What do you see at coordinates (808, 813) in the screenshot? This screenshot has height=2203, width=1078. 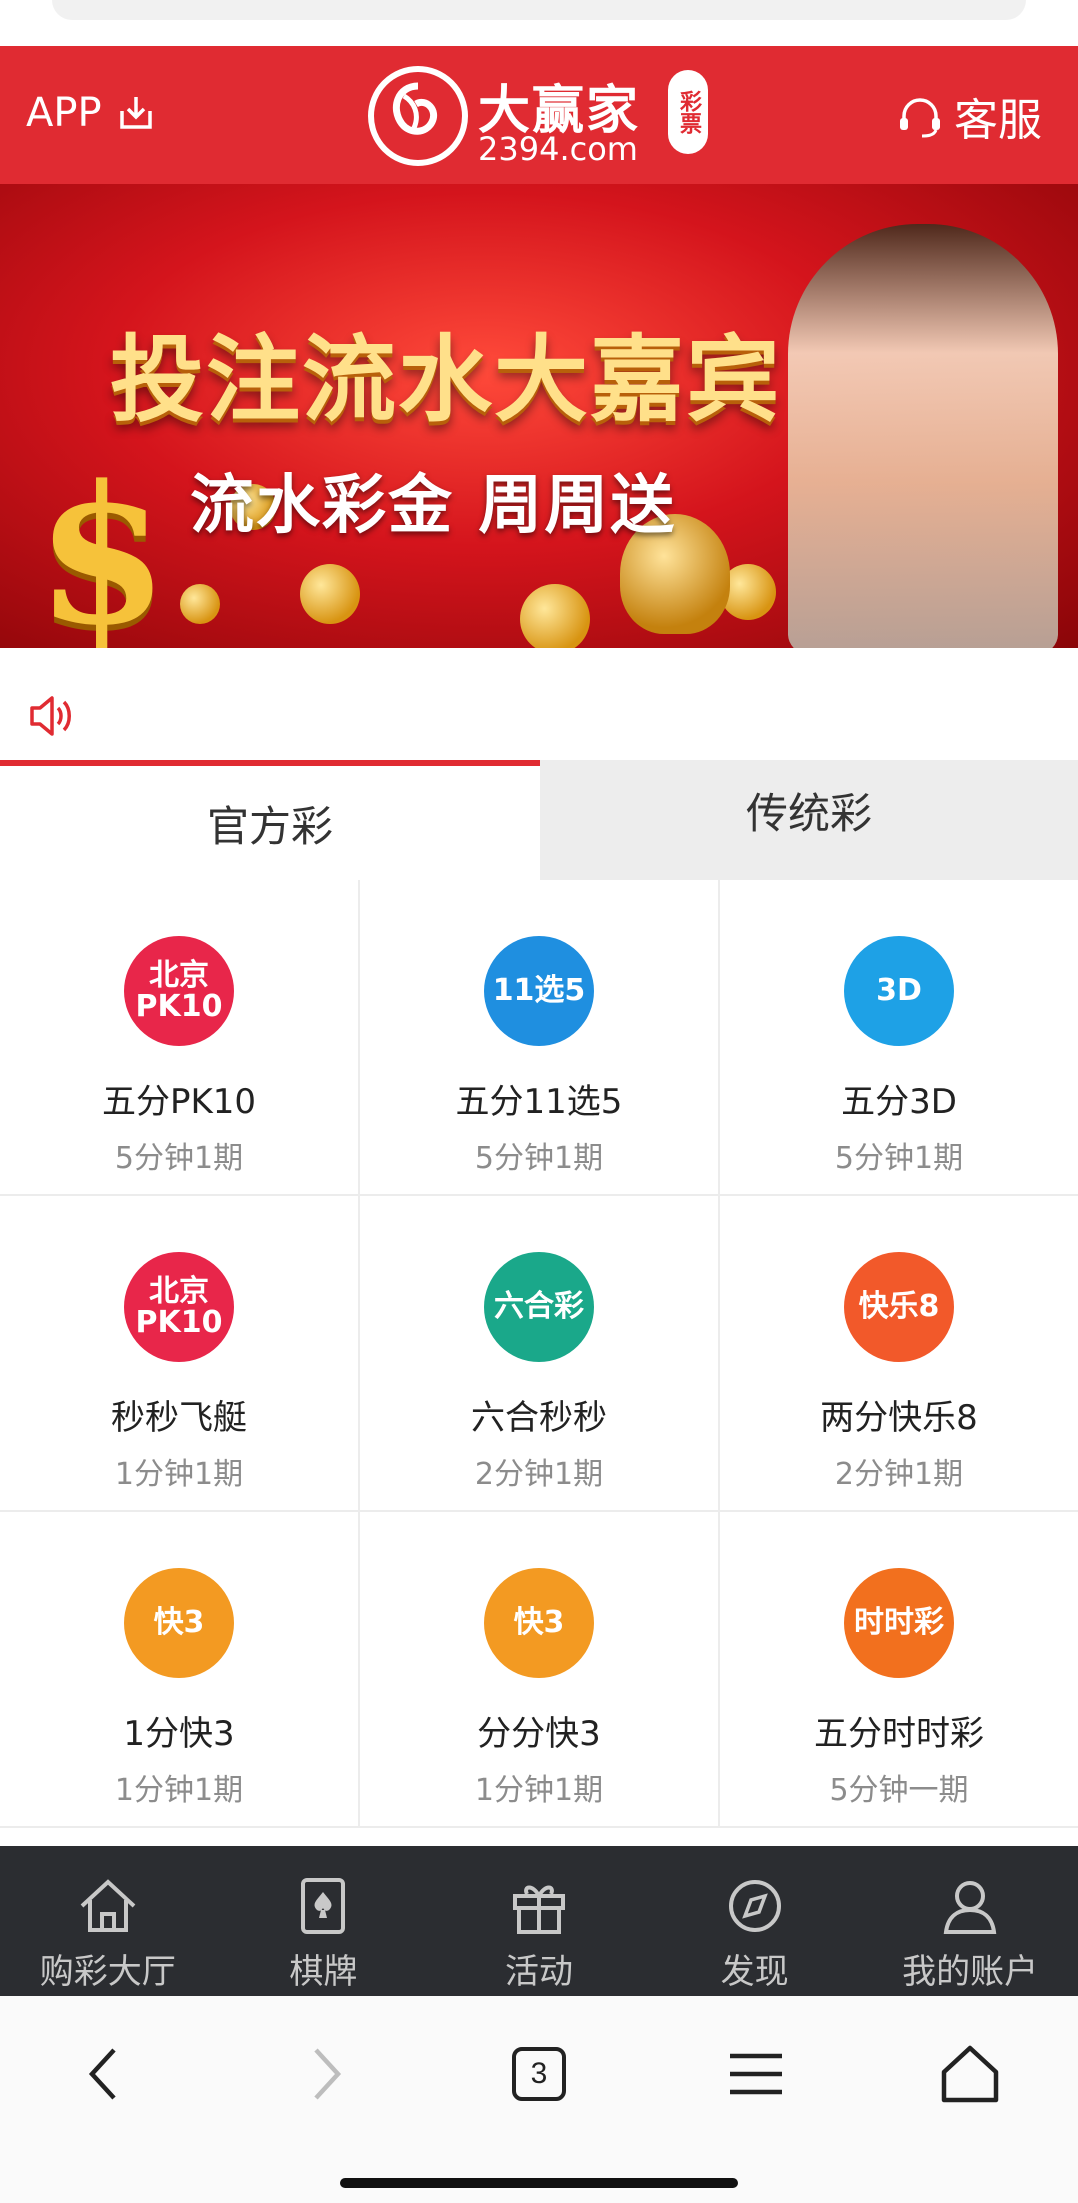 I see `tab-label: 传统彩` at bounding box center [808, 813].